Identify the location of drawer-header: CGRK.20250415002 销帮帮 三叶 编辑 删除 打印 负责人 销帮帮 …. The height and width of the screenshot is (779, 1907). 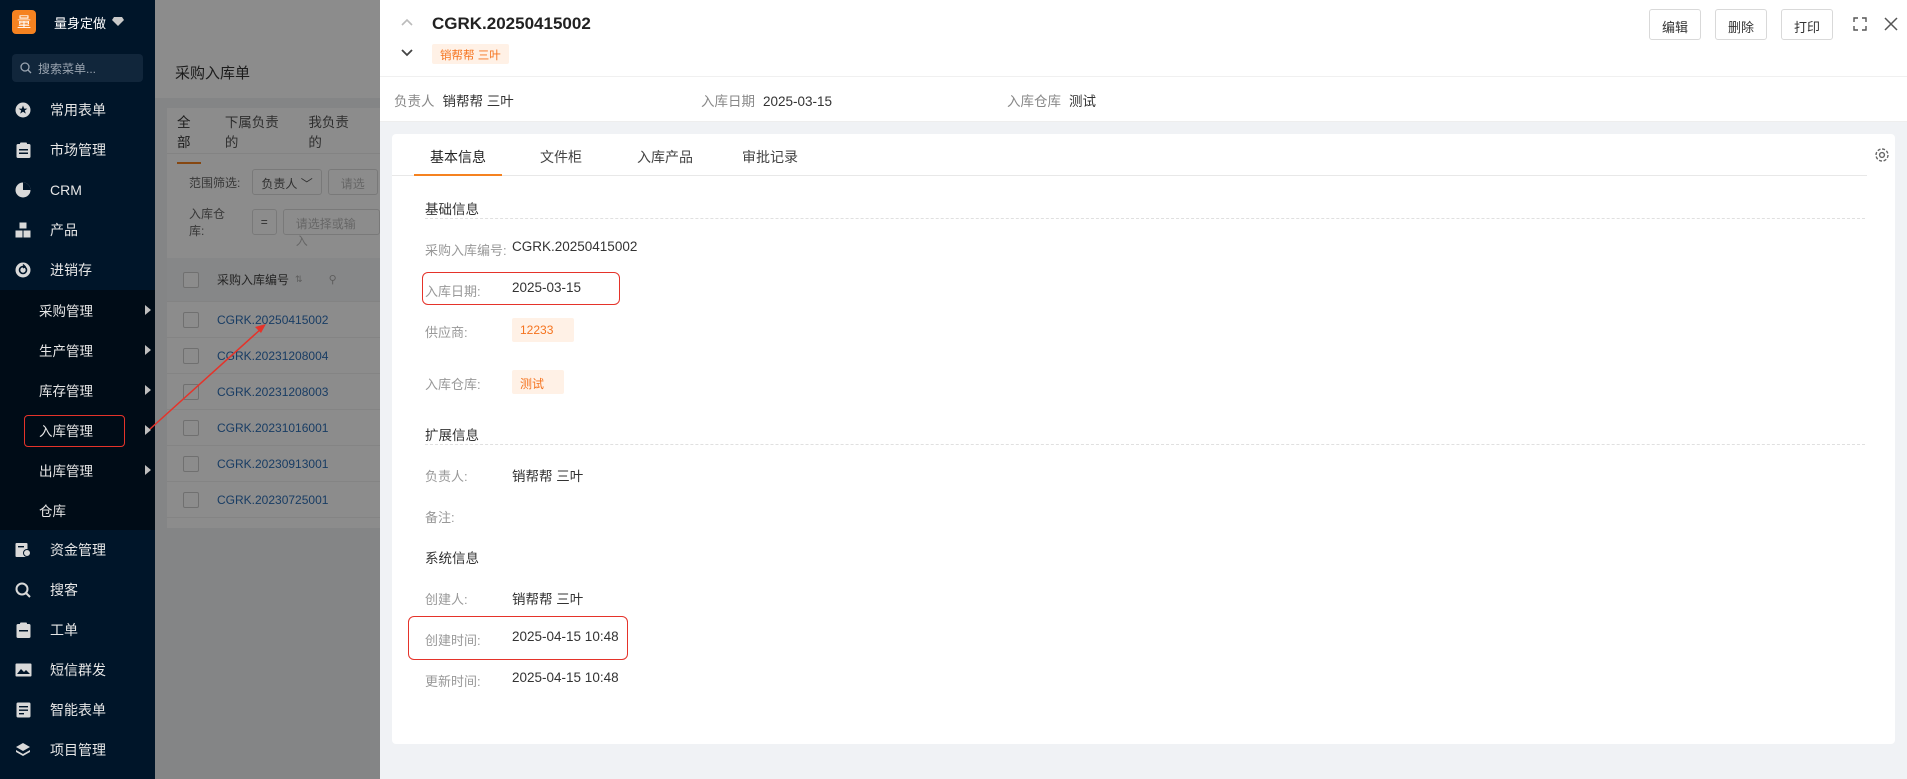
(1143, 61).